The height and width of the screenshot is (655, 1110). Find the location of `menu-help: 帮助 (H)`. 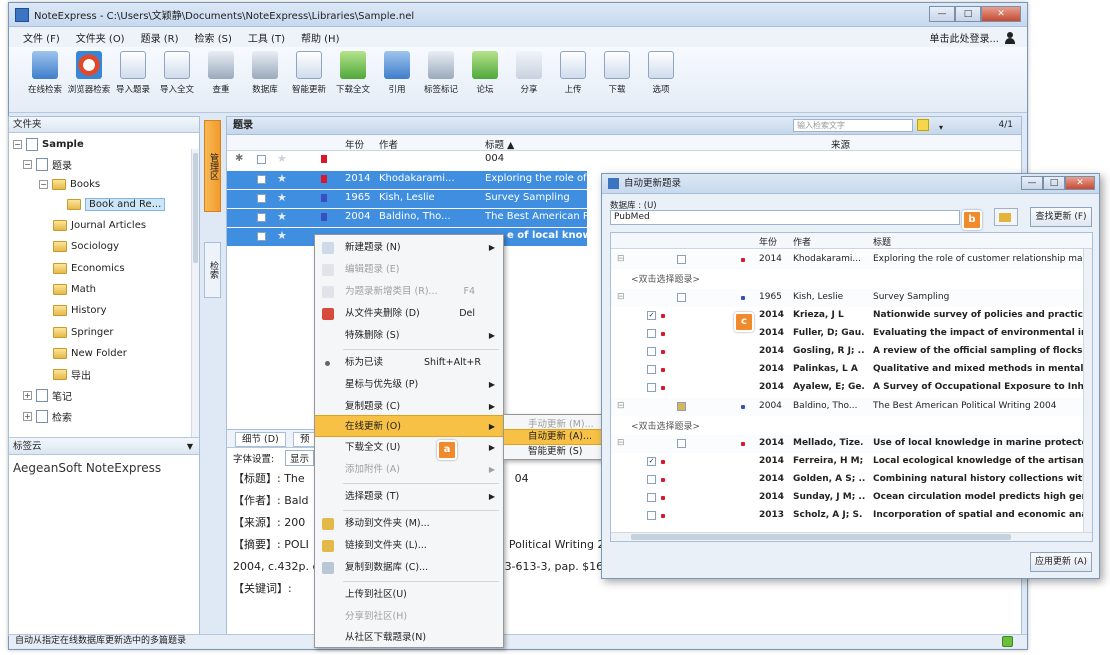

menu-help: 帮助 (H) is located at coordinates (320, 37).